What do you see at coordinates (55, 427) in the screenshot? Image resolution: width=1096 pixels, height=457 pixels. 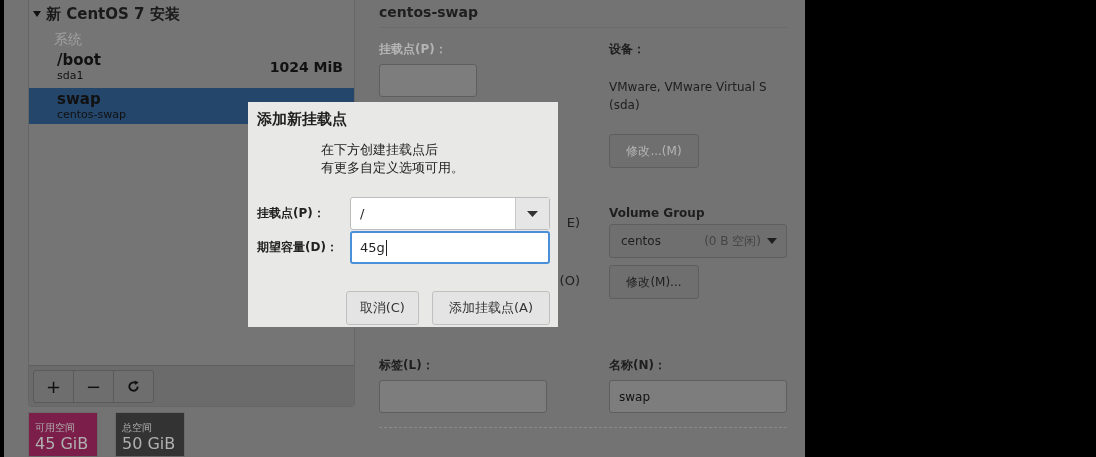 I see `storage-label: 可用空间` at bounding box center [55, 427].